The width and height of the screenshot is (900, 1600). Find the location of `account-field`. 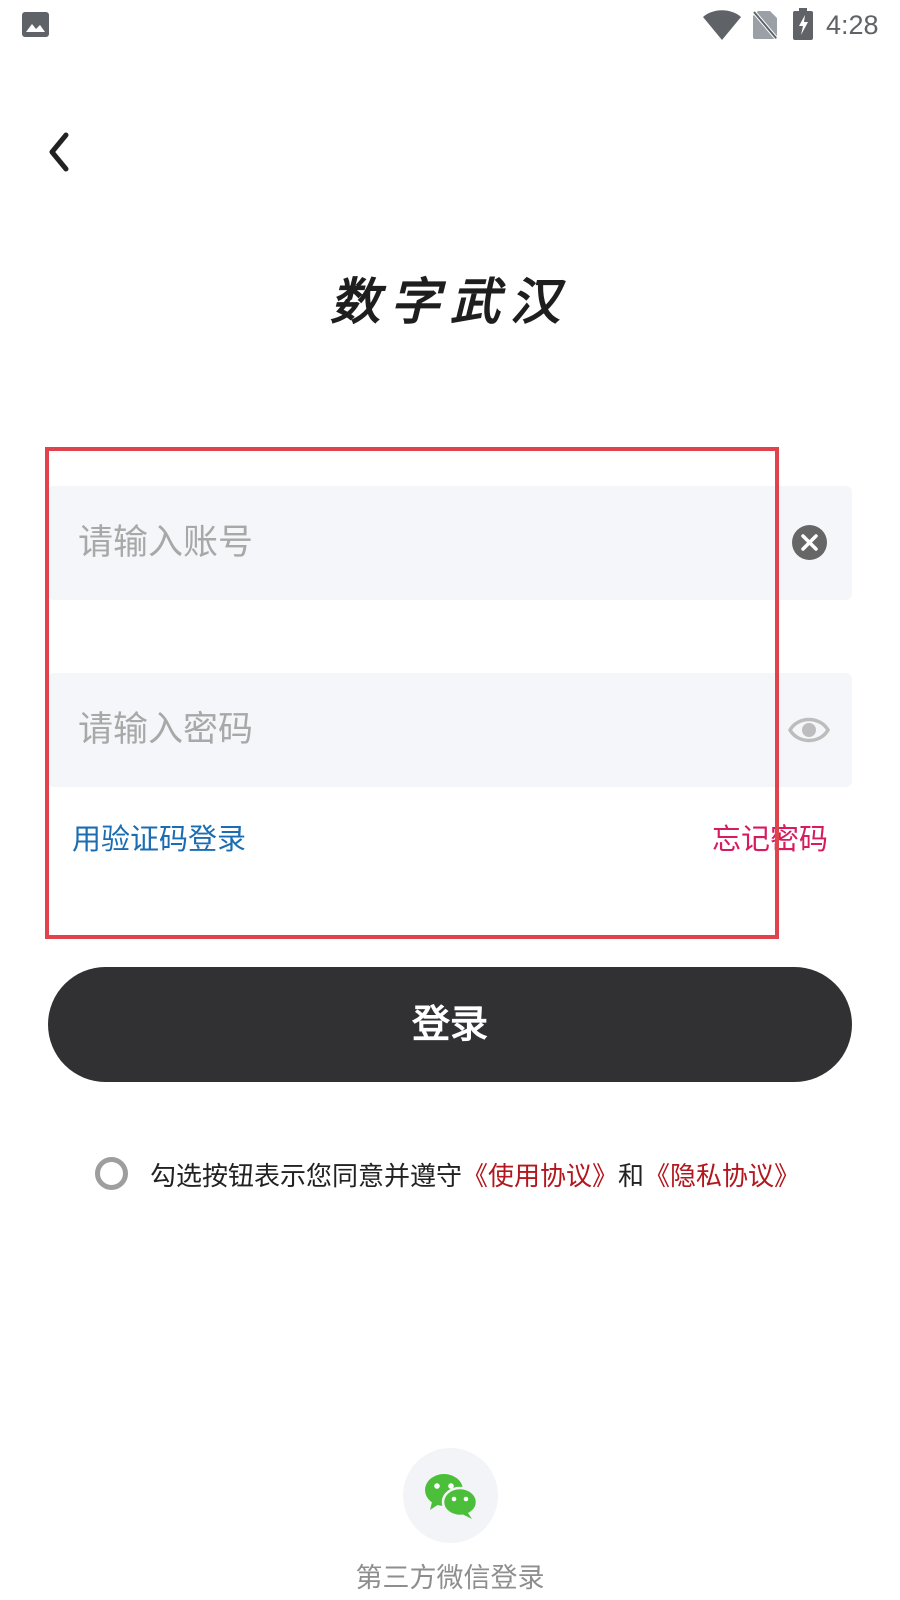

account-field is located at coordinates (450, 543).